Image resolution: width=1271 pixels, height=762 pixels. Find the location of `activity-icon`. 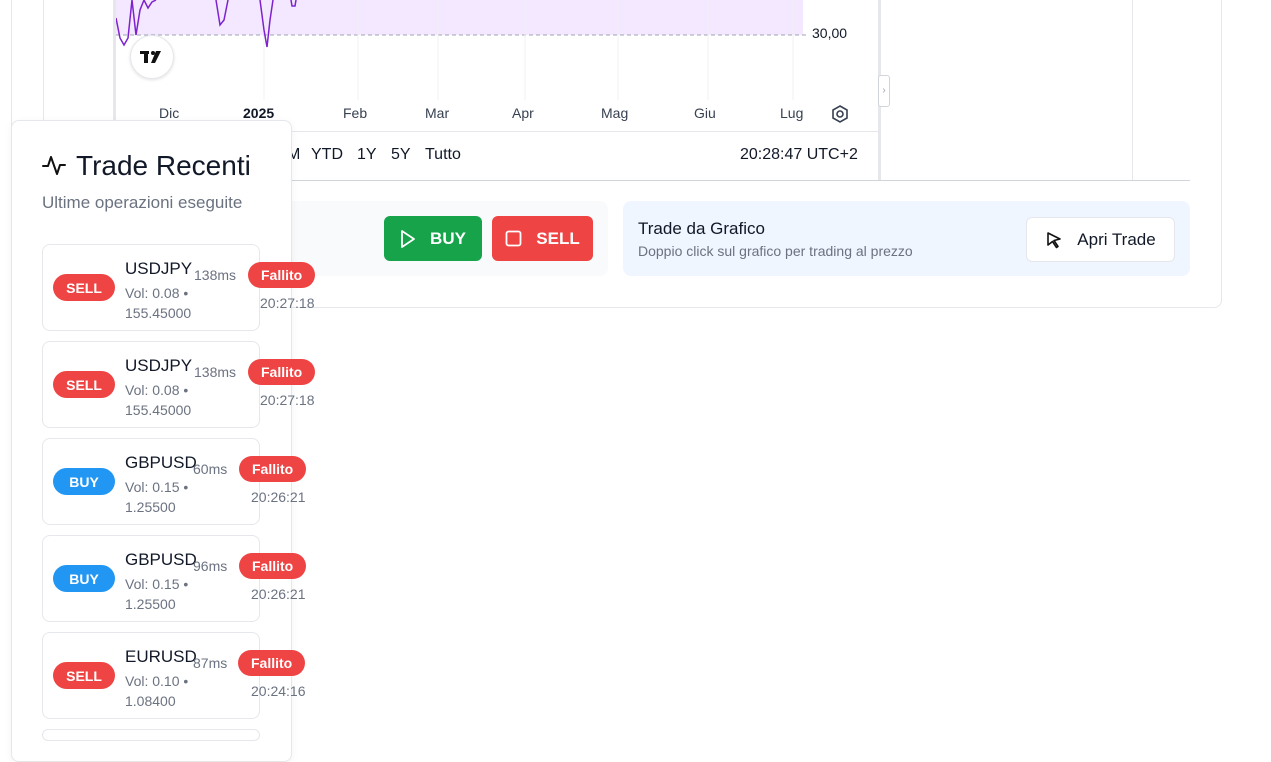

activity-icon is located at coordinates (54, 165).